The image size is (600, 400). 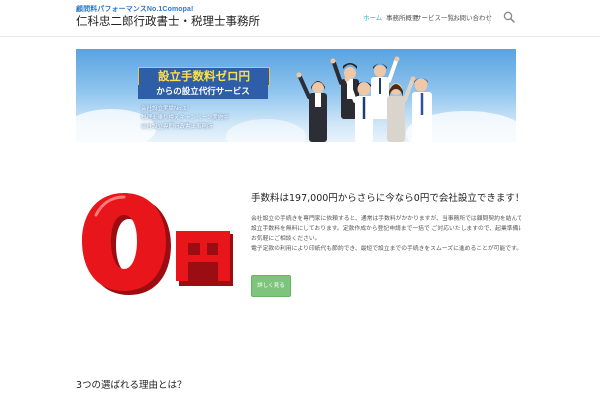 I want to click on banner-point: 会社設立実績No.1！, so click(x=167, y=109).